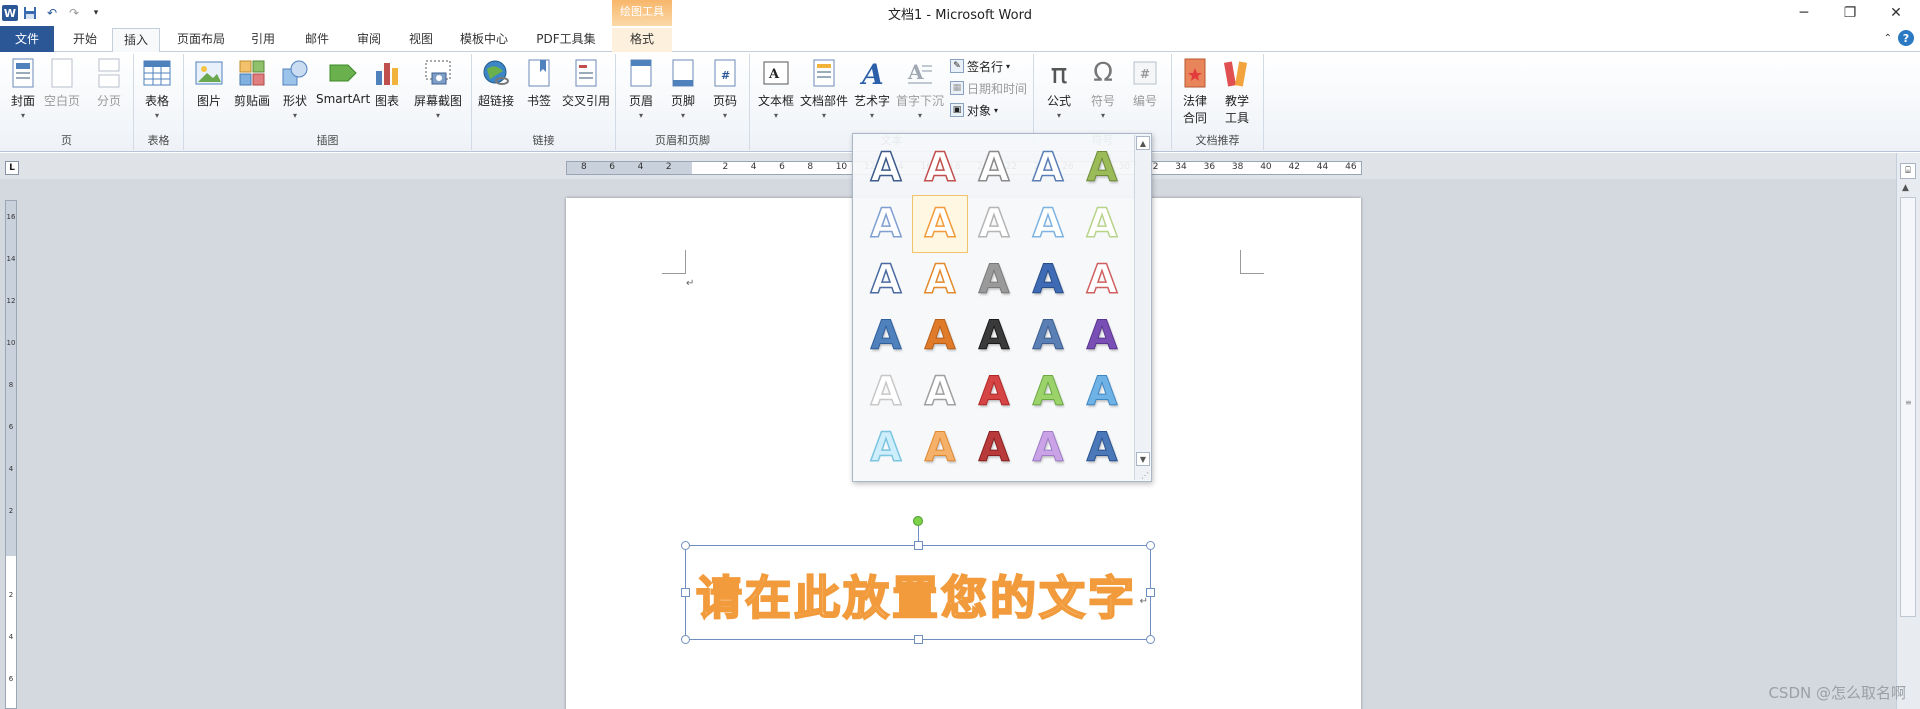 This screenshot has height=709, width=1920. Describe the element at coordinates (421, 40) in the screenshot. I see `tab-view: 视图` at that location.